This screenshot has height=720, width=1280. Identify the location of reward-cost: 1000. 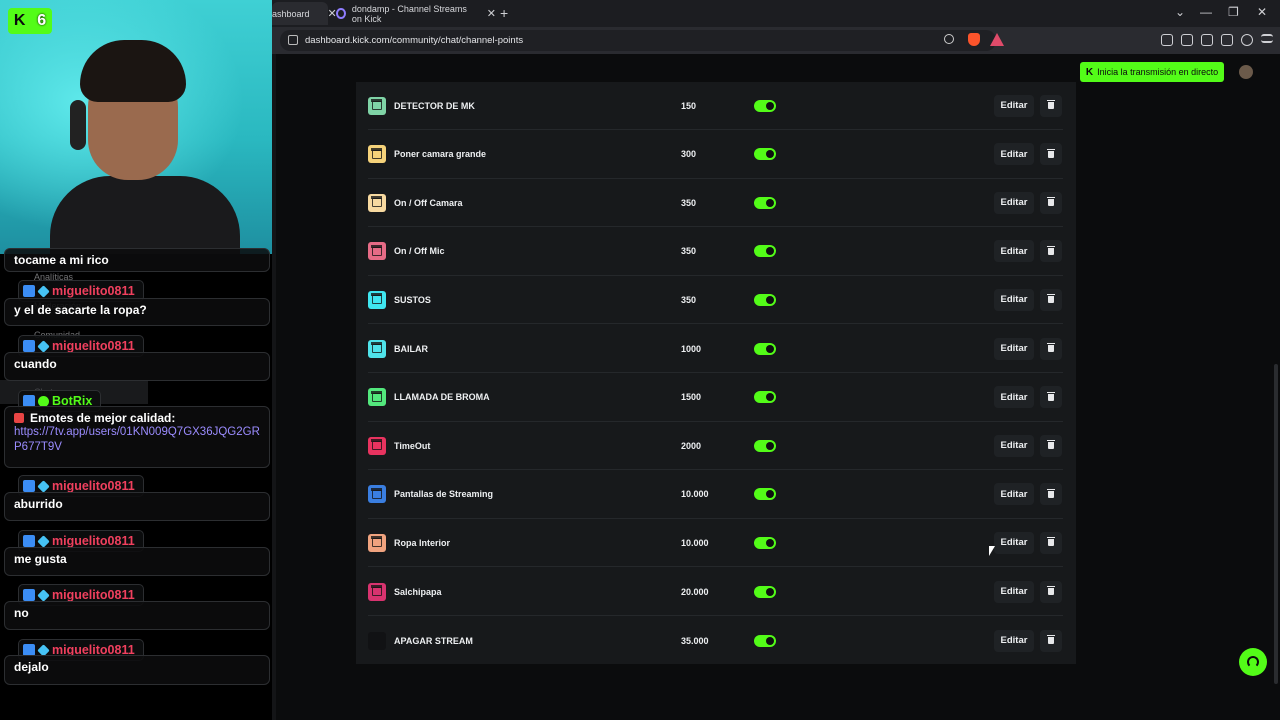
(691, 348).